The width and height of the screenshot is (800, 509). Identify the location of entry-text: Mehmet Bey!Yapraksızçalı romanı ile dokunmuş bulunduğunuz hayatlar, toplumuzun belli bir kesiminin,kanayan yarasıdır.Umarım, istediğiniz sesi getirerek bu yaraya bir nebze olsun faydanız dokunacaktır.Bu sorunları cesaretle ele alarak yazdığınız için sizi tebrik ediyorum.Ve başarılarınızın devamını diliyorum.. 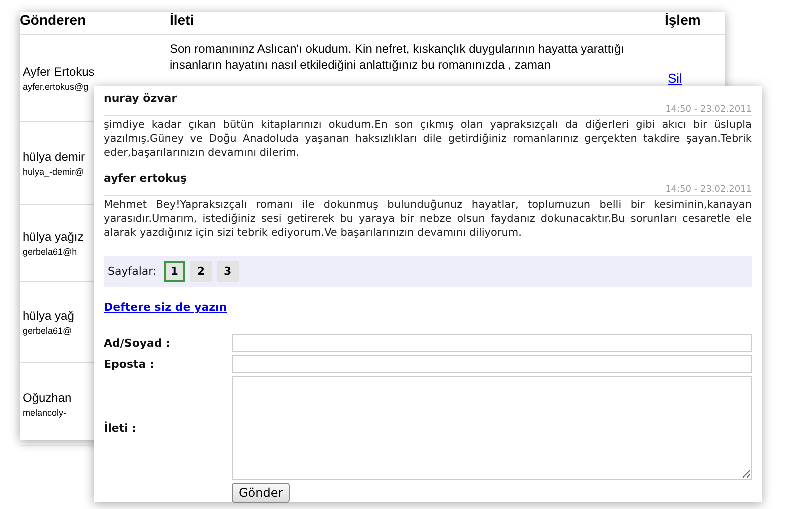
(428, 219).